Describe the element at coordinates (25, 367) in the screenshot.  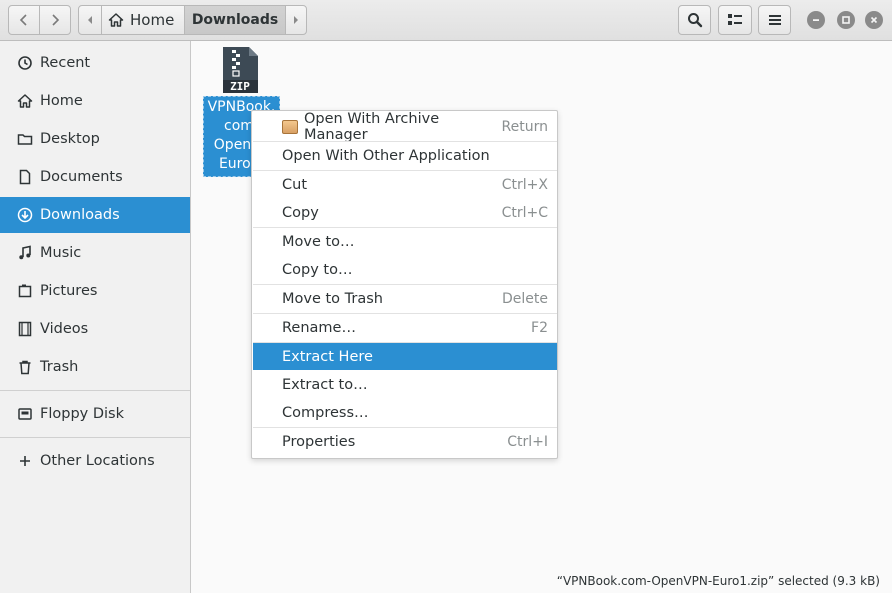
I see `trash-icon` at that location.